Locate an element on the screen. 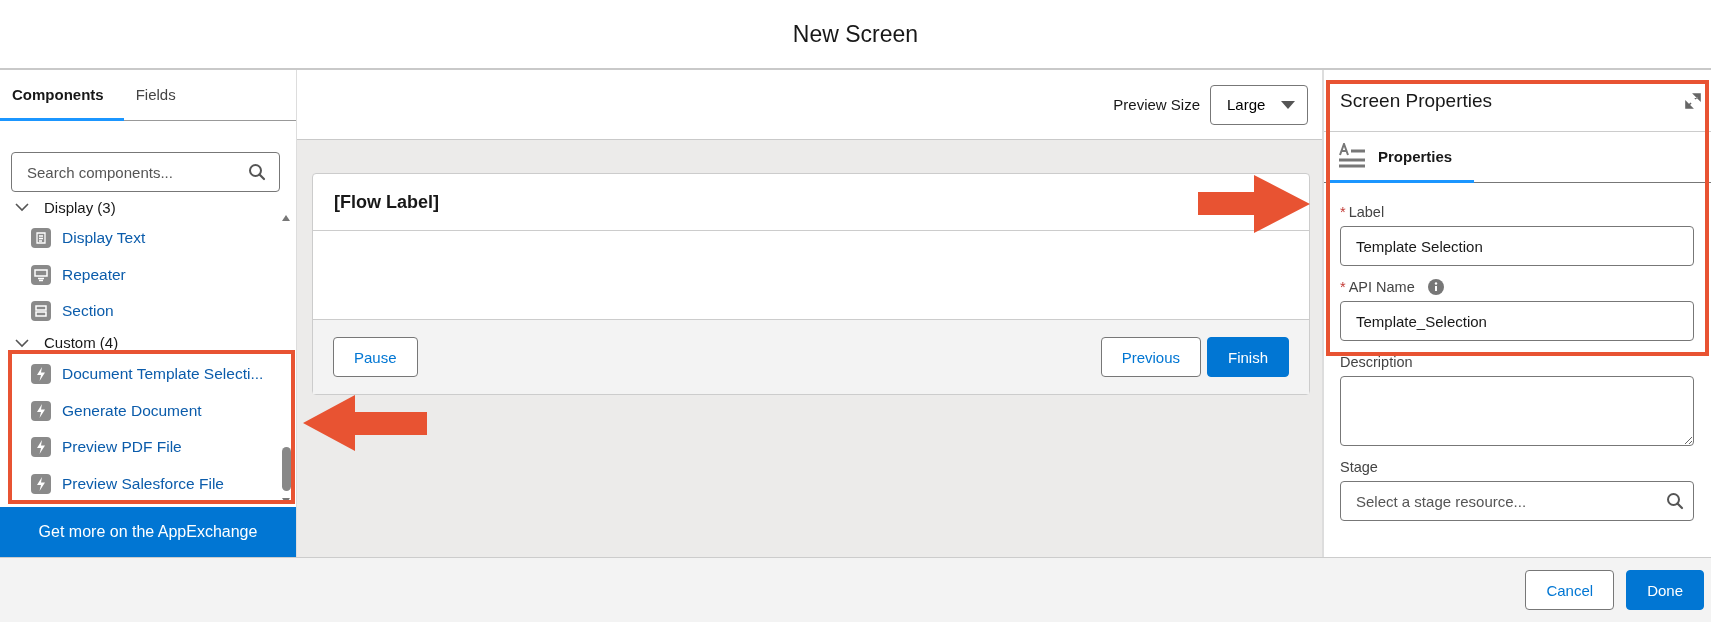 The height and width of the screenshot is (622, 1711). field-label: Description is located at coordinates (1376, 362).